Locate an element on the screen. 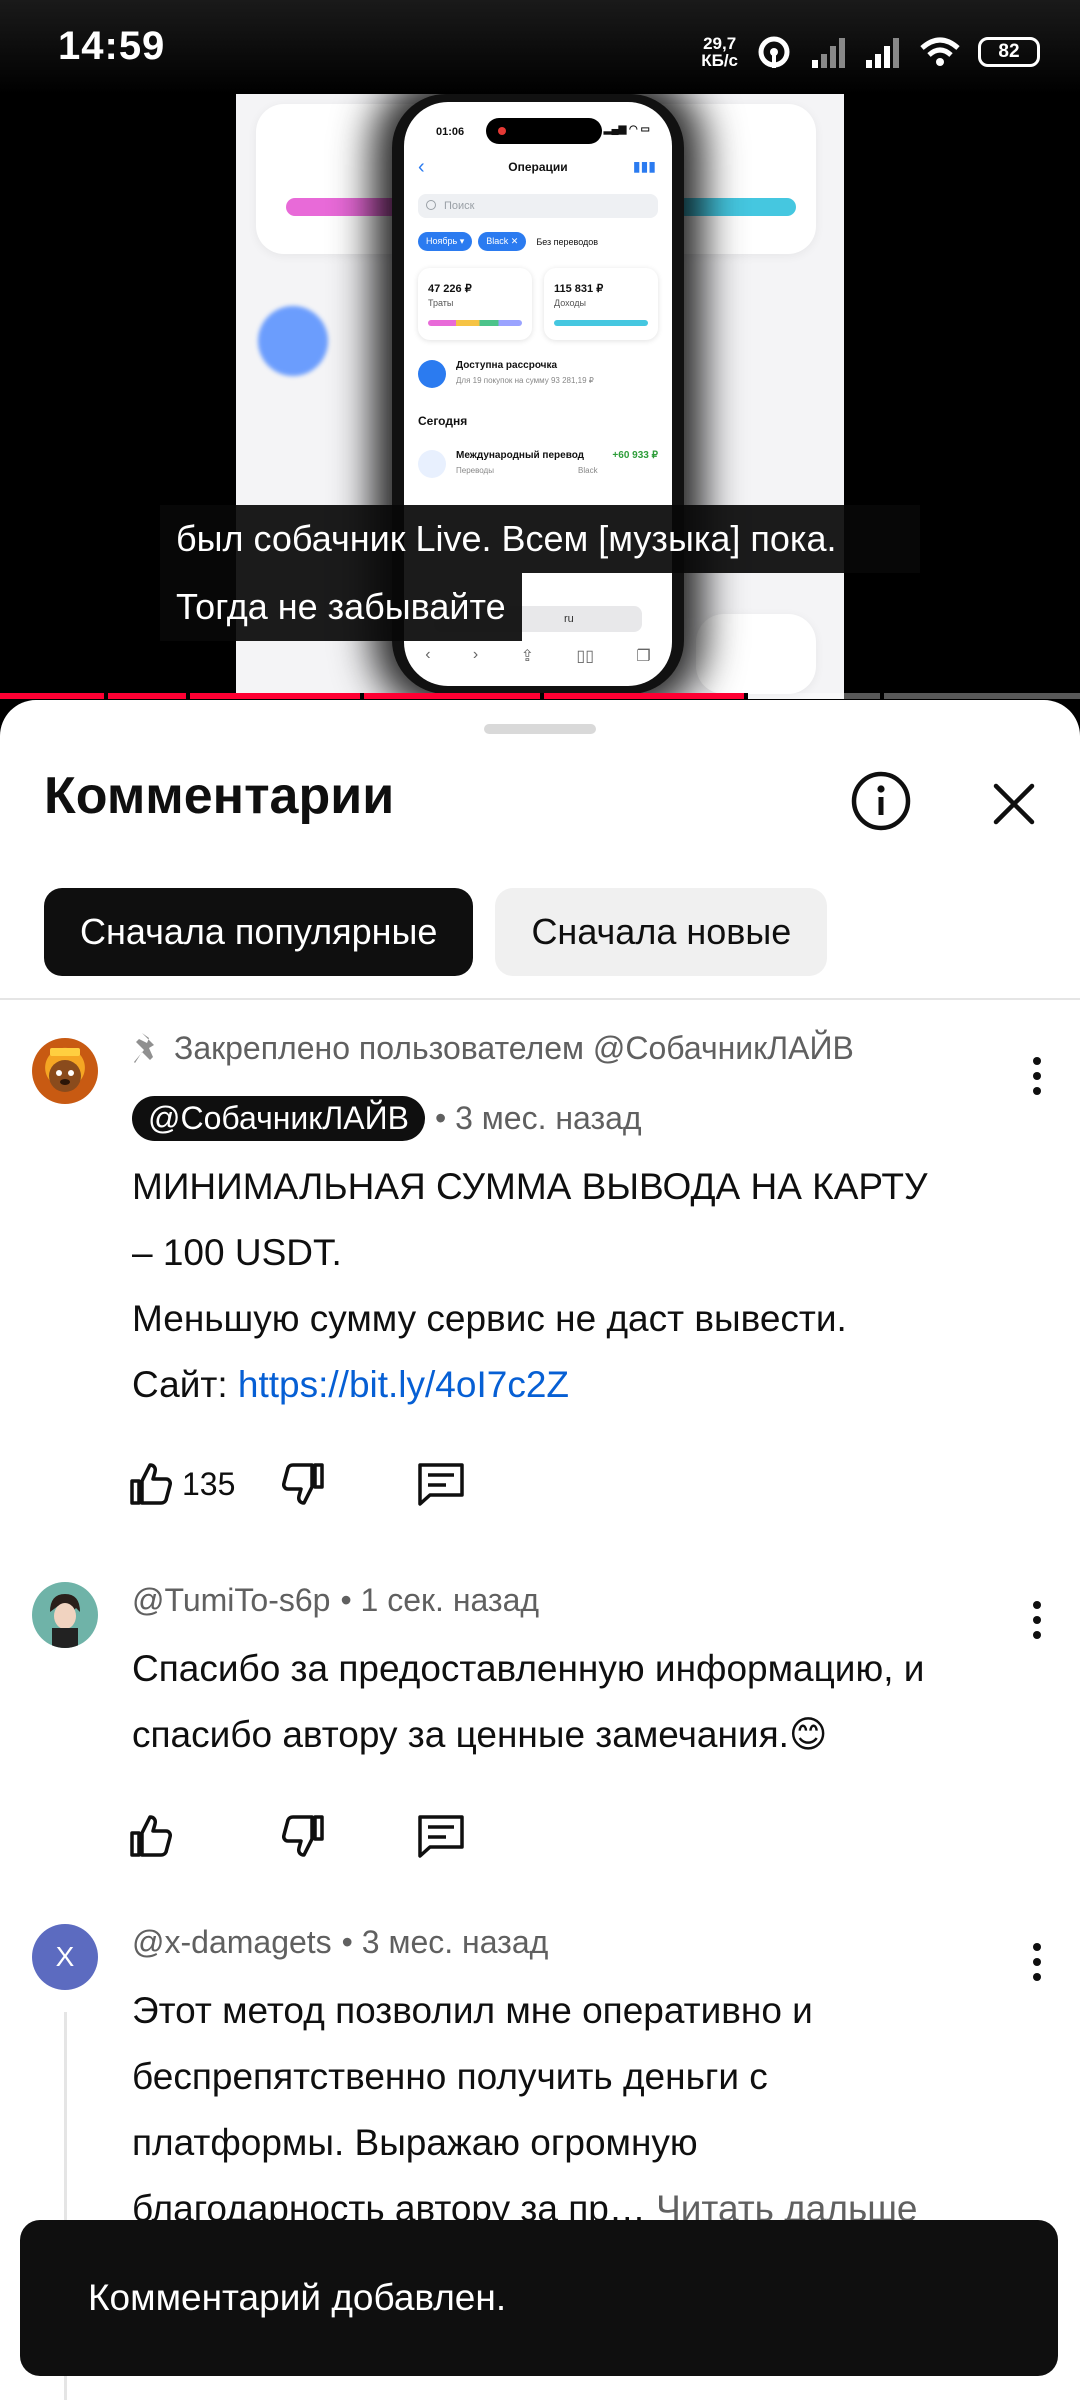  info-button is located at coordinates (881, 801).